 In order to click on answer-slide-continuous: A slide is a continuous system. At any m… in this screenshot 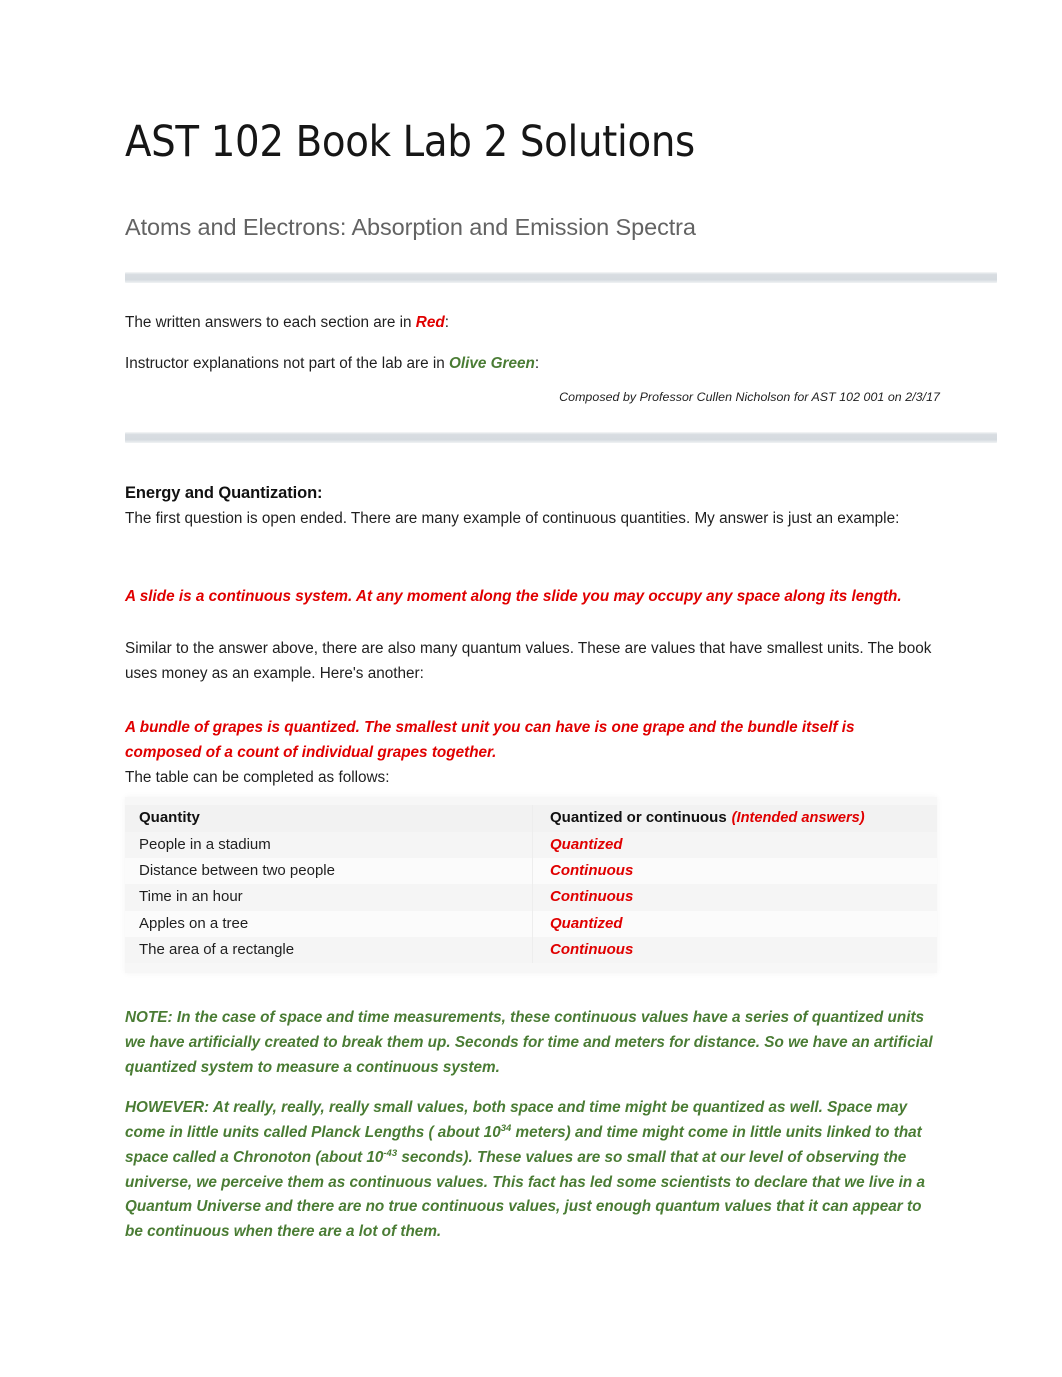, I will do `click(513, 597)`.